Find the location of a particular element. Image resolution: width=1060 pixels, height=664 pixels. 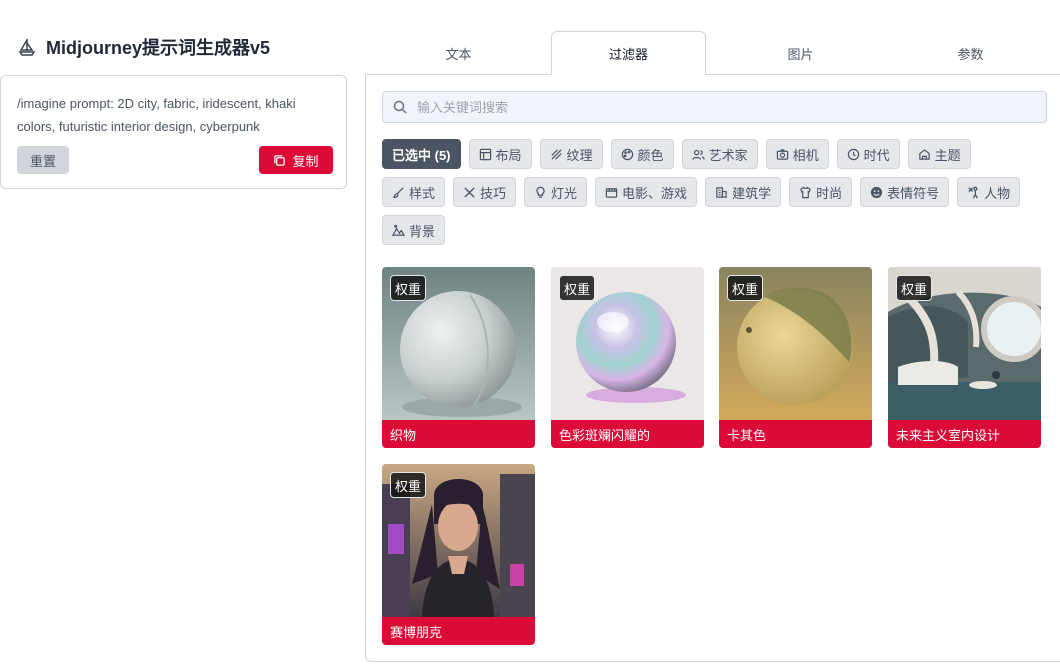

card-cyberpunk: 权重 赛博朋克 is located at coordinates (458, 554).